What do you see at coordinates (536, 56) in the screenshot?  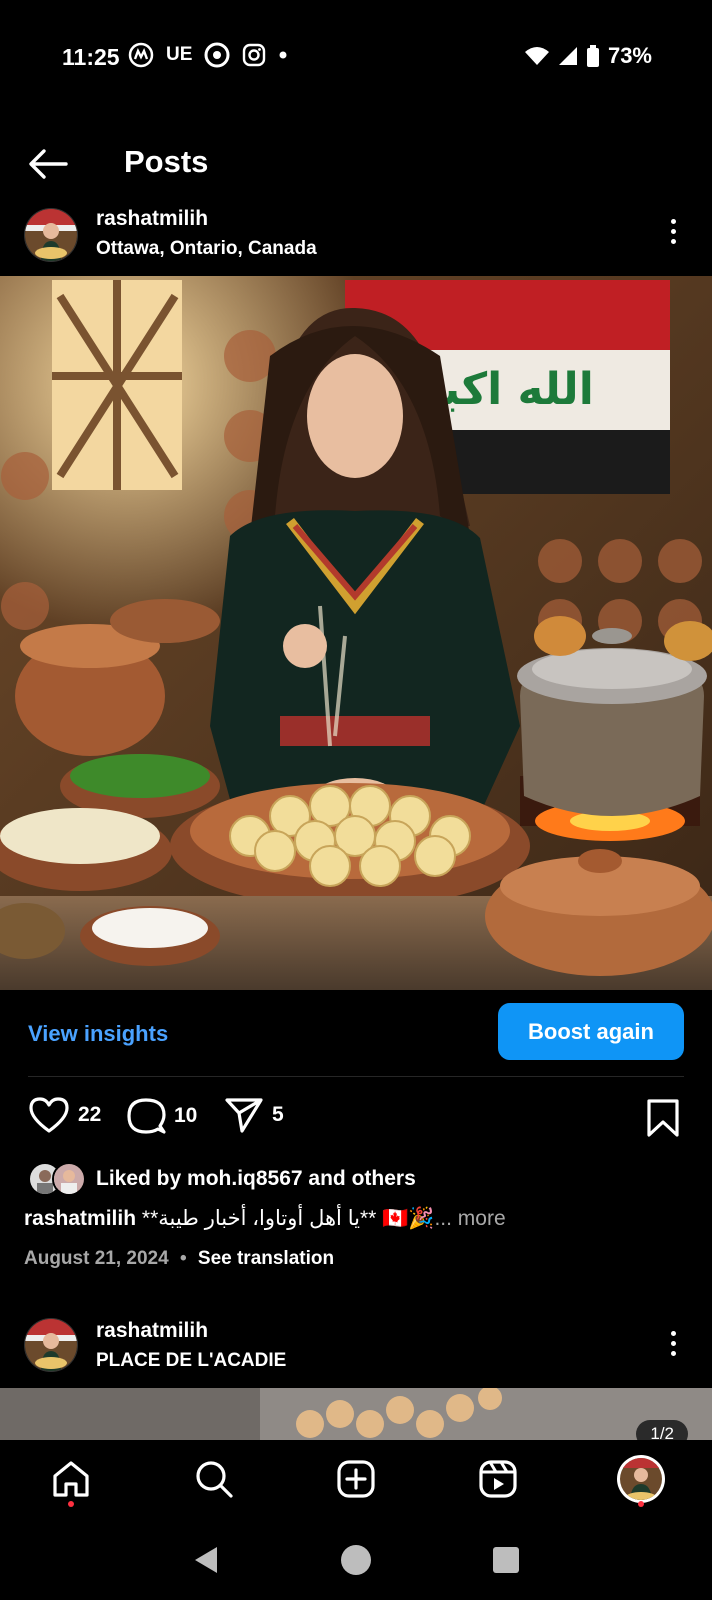 I see `wifi-icon` at bounding box center [536, 56].